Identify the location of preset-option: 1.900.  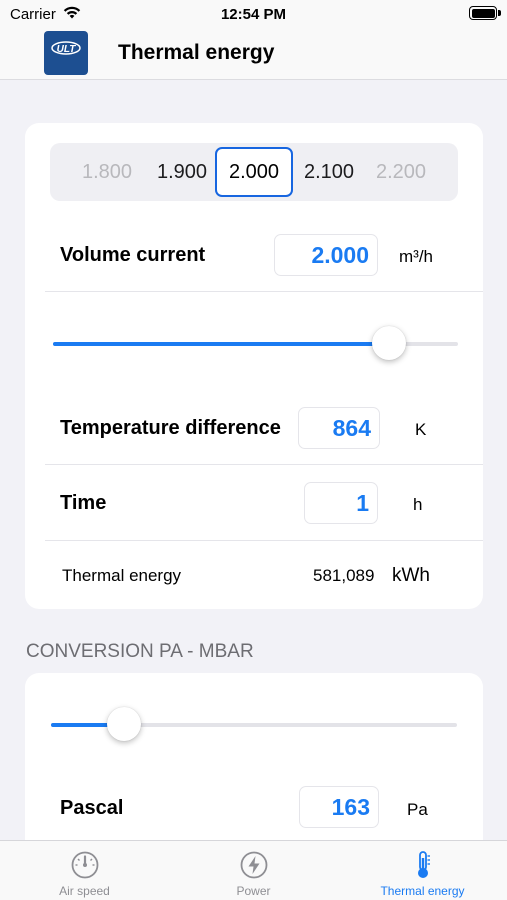
(182, 172).